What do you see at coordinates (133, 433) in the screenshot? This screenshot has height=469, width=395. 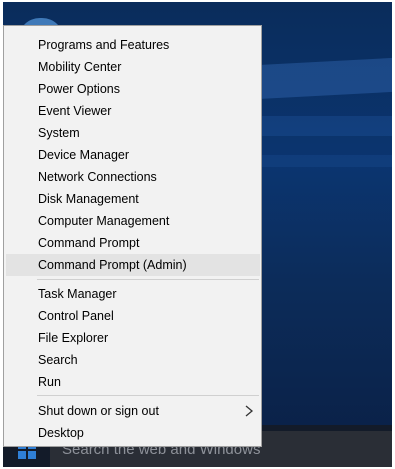 I see `menu-item-desktop: Desktop` at bounding box center [133, 433].